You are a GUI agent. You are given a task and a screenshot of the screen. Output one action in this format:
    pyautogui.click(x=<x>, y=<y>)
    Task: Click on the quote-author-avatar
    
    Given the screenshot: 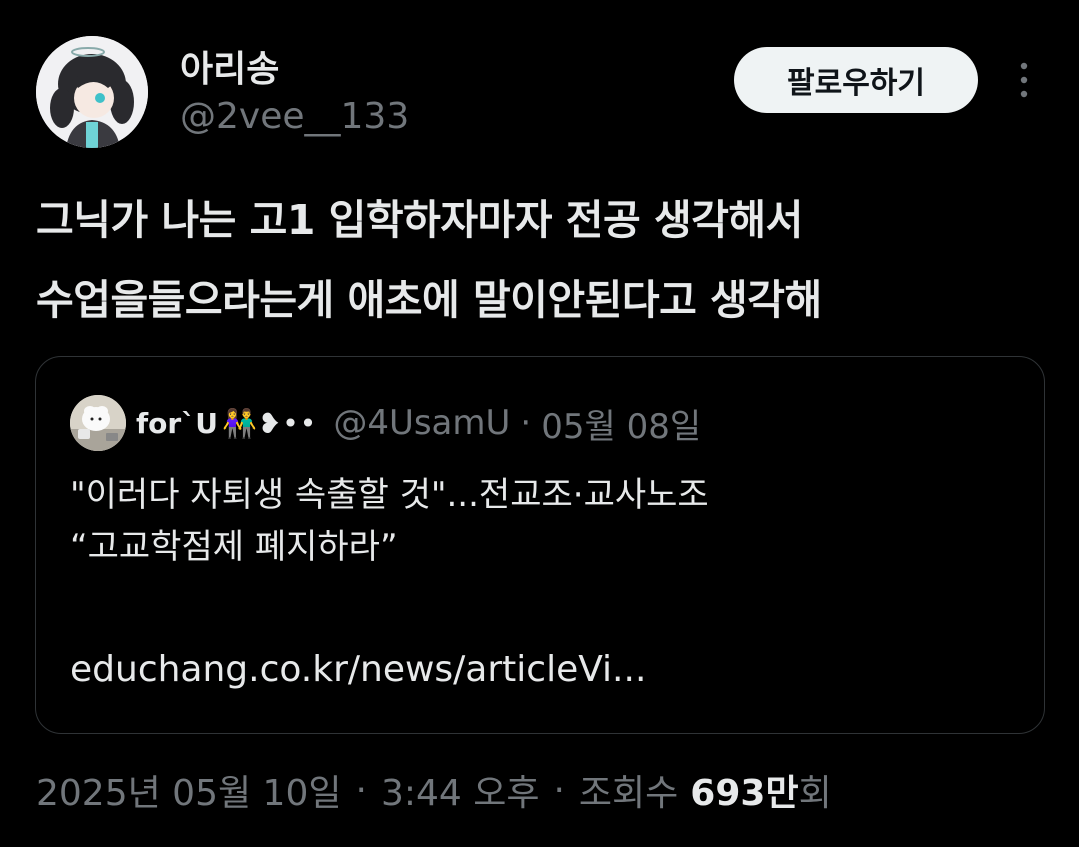 What is the action you would take?
    pyautogui.click(x=98, y=423)
    